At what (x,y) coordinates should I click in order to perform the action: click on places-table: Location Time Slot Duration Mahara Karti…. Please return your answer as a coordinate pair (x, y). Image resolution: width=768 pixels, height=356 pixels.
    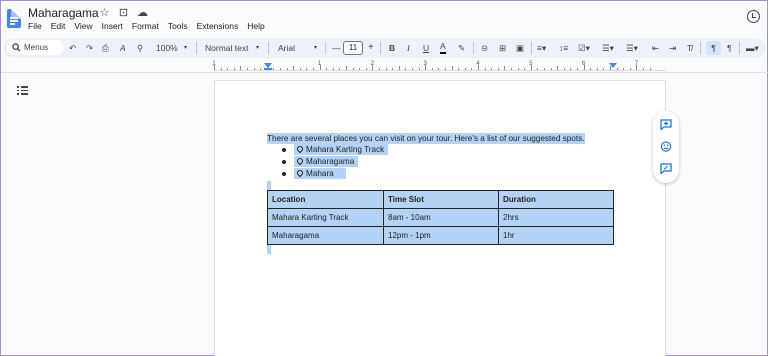
    Looking at the image, I should click on (440, 217).